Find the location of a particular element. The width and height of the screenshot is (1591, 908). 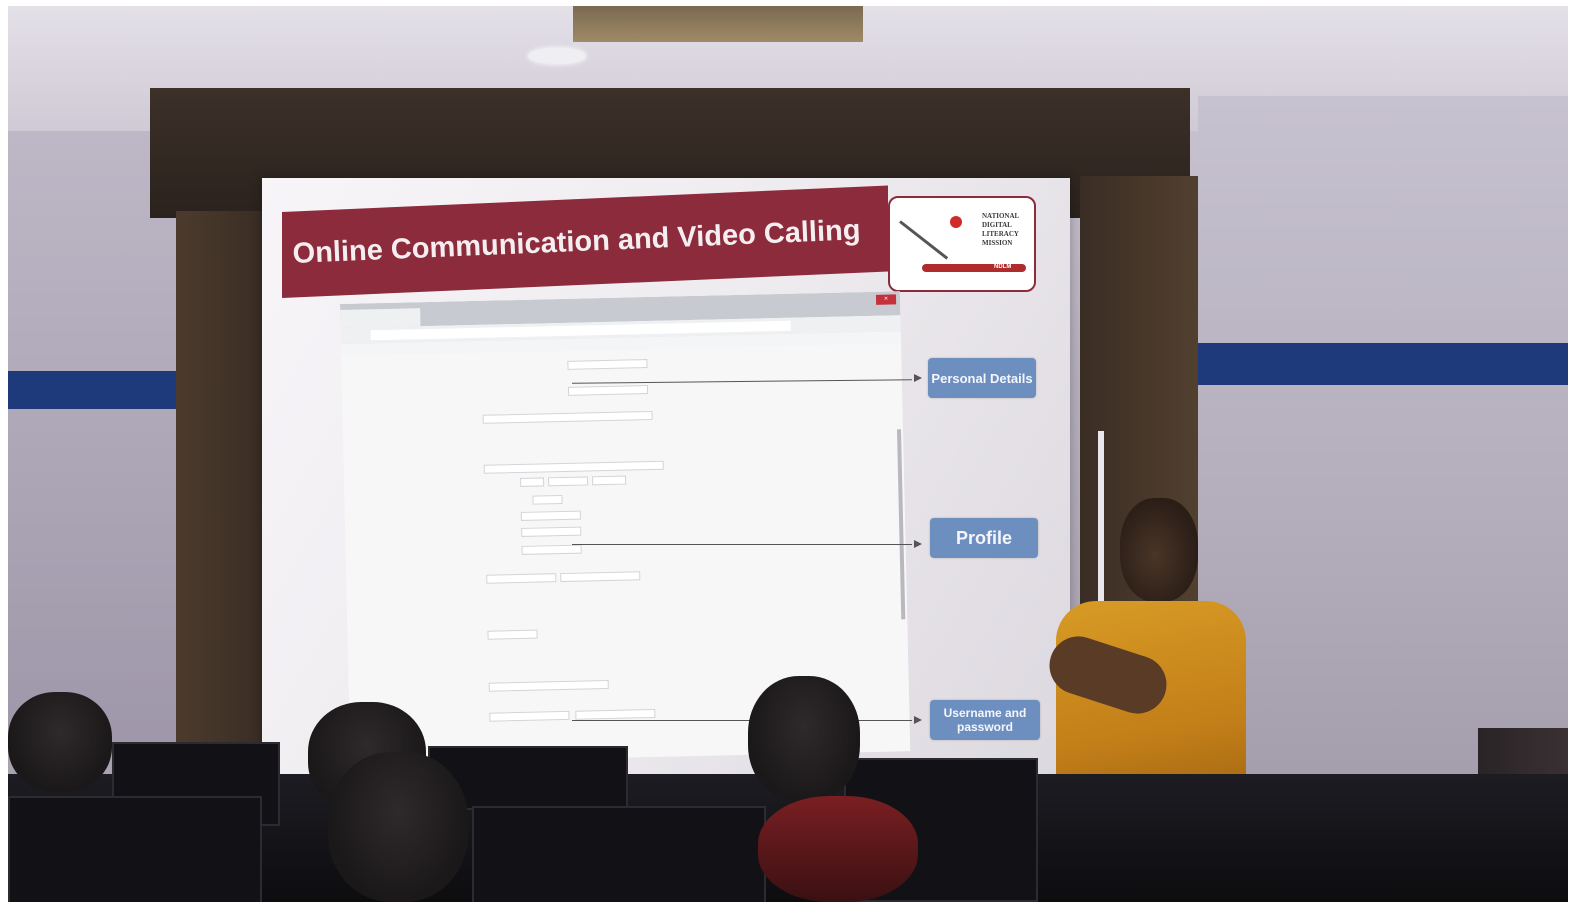

ceiling-light is located at coordinates (557, 56).